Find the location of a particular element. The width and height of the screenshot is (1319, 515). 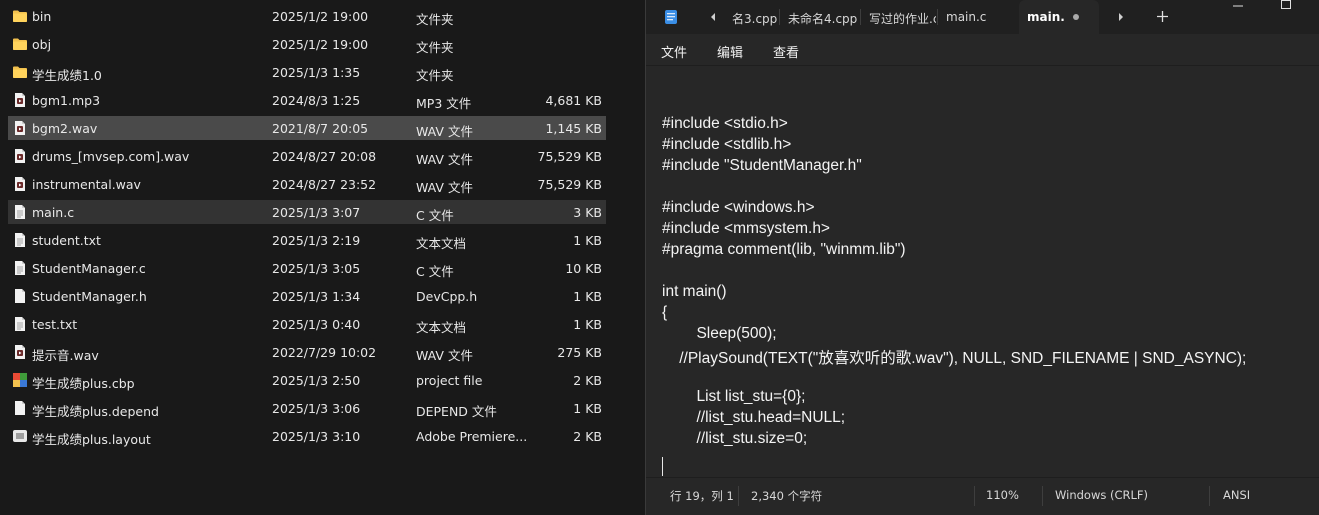

file-row: obj 2025/1/2 19:00 文件夹 is located at coordinates (307, 44).